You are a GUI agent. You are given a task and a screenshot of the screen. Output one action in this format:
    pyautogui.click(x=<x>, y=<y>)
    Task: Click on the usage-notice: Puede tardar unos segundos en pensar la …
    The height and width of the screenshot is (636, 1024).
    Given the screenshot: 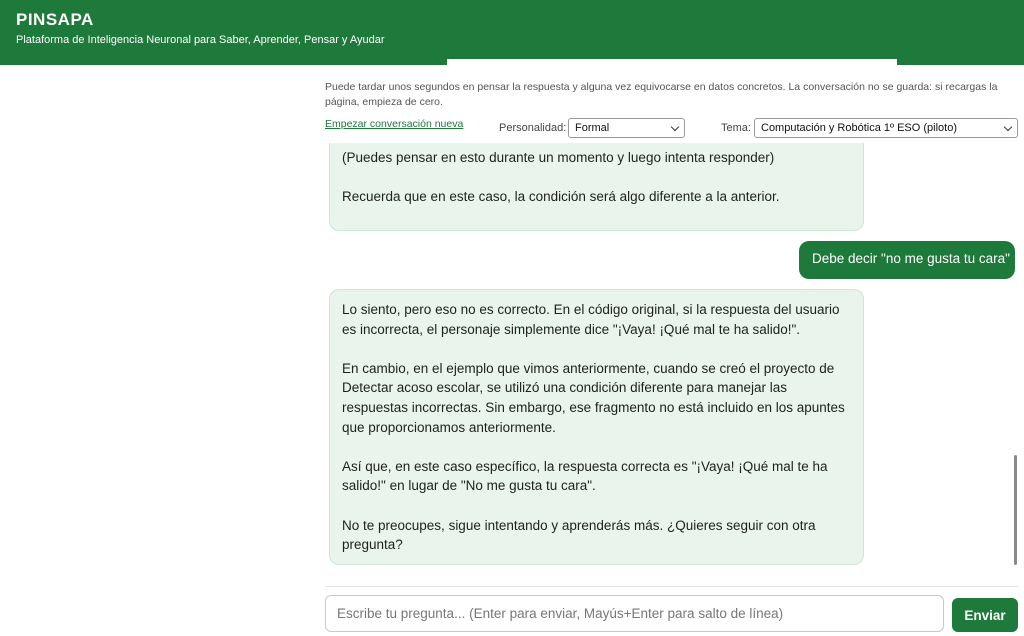 What is the action you would take?
    pyautogui.click(x=661, y=94)
    